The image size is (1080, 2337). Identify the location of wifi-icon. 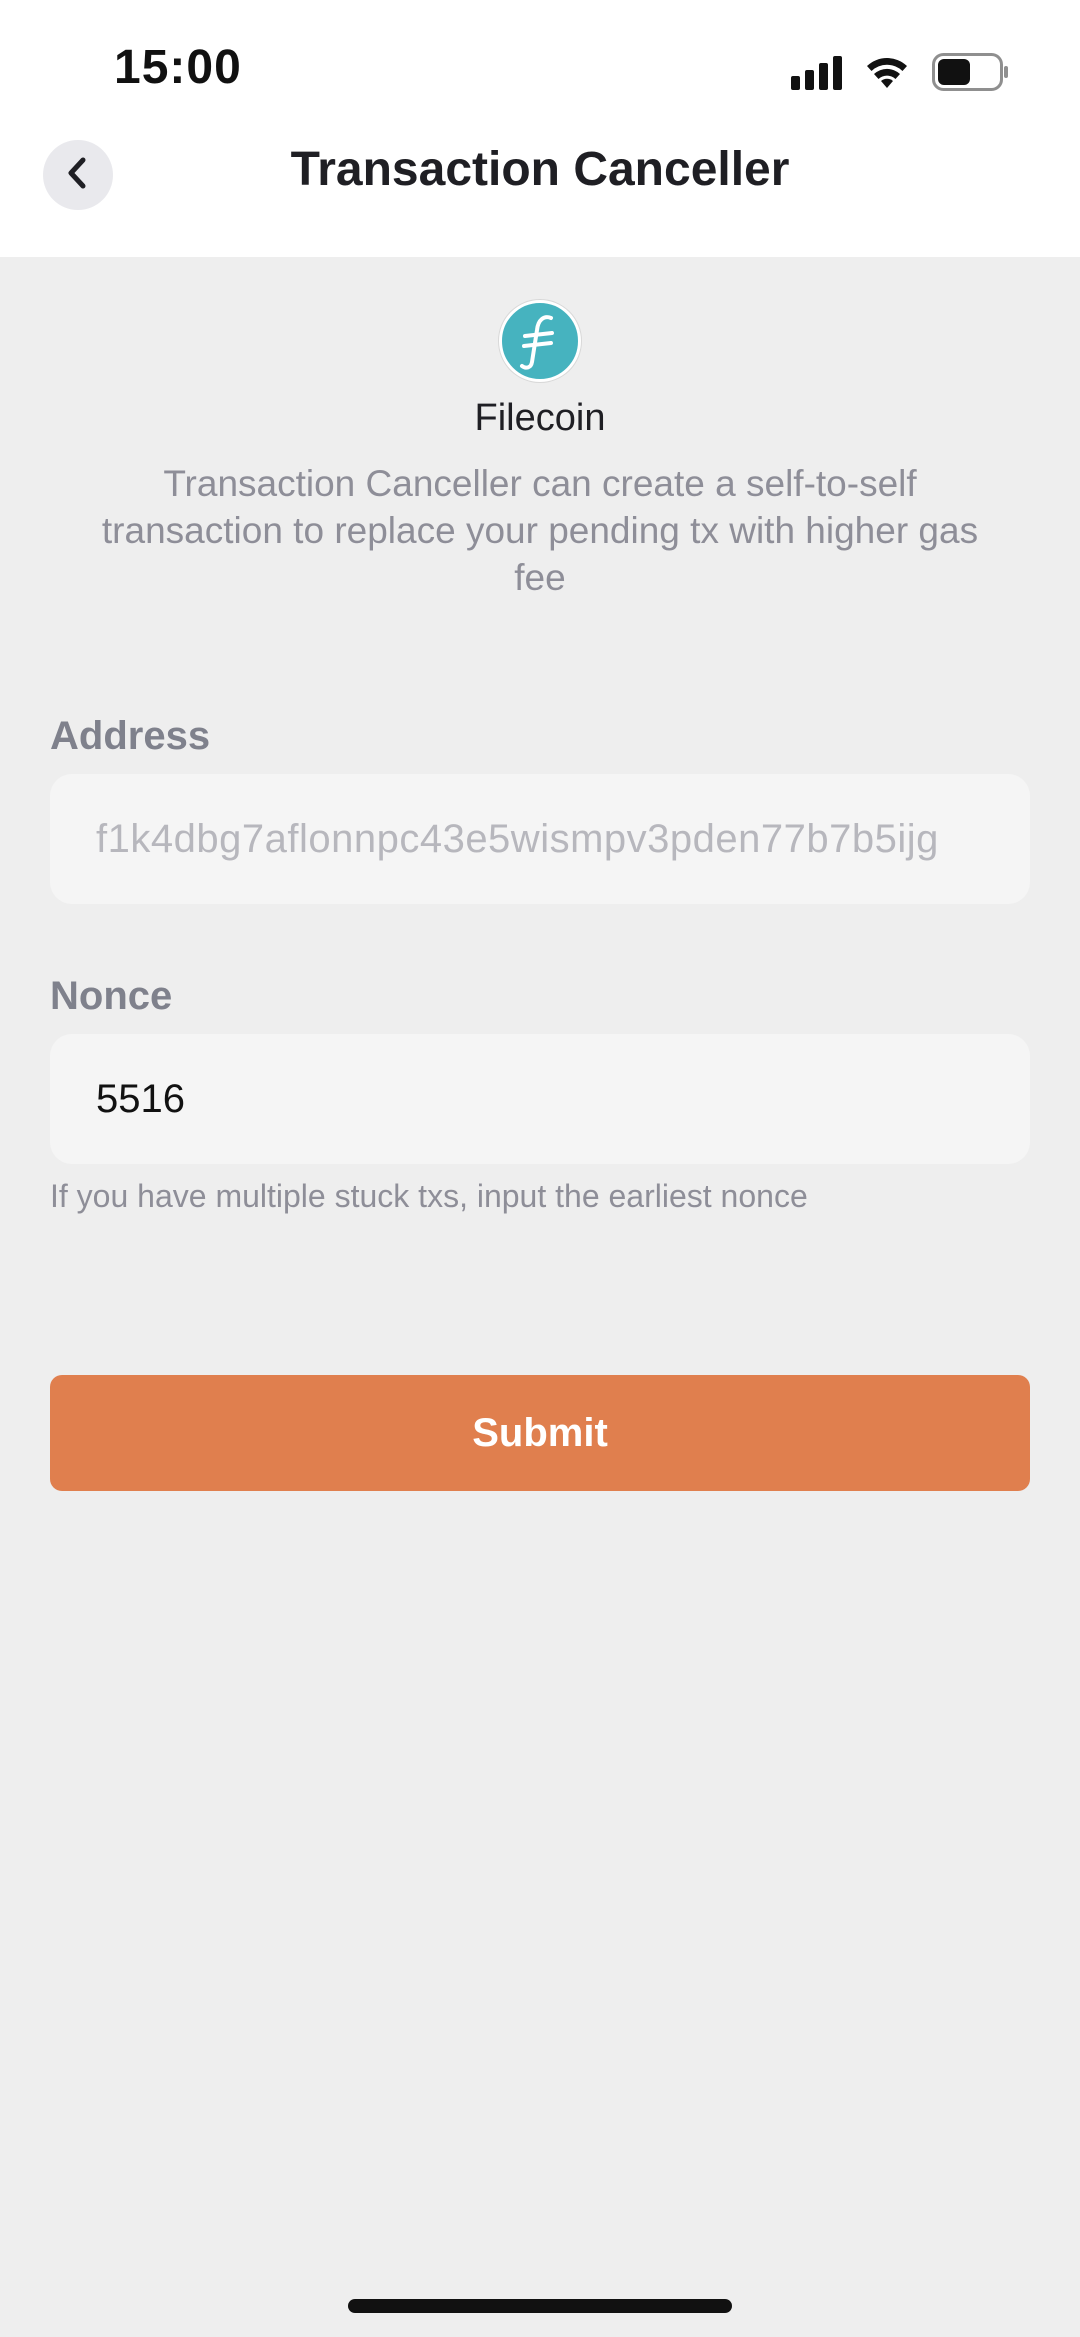
(887, 72).